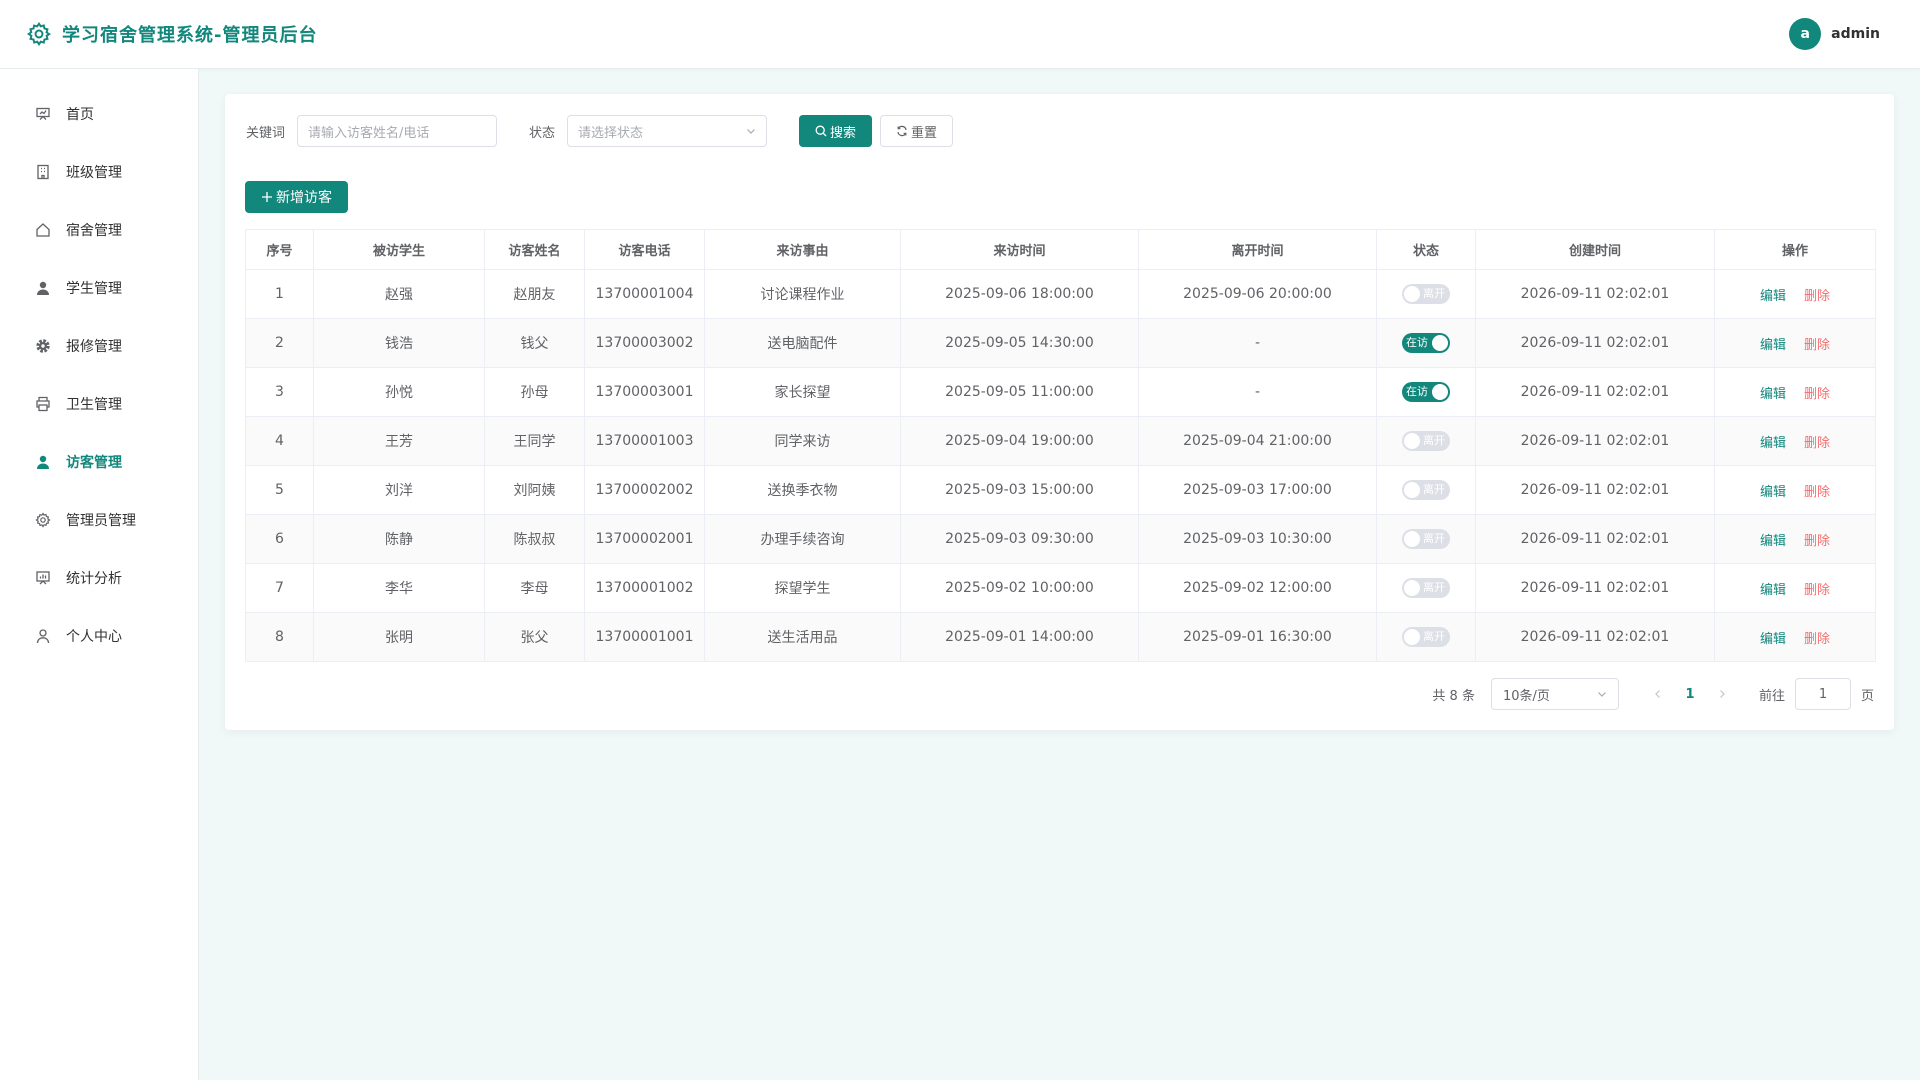  I want to click on brand: 学习宿舍管理系统-管理员后台, so click(171, 34).